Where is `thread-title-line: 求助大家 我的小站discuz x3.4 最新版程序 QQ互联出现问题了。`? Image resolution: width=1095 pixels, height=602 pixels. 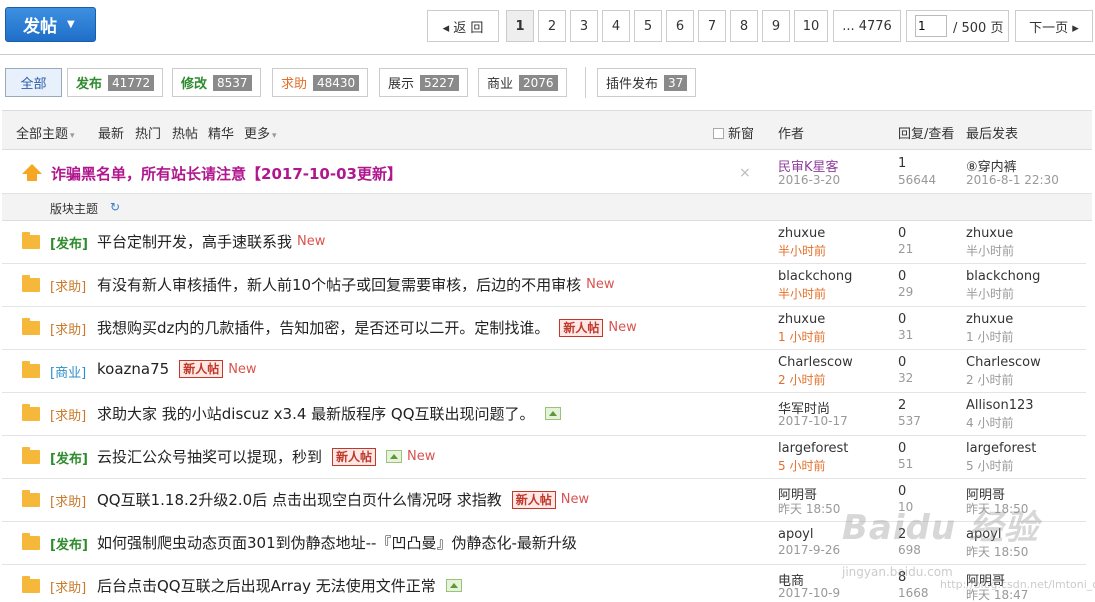
thread-title-line: 求助大家 我的小站discuz x3.4 最新版程序 QQ互联出现问题了。 is located at coordinates (329, 413).